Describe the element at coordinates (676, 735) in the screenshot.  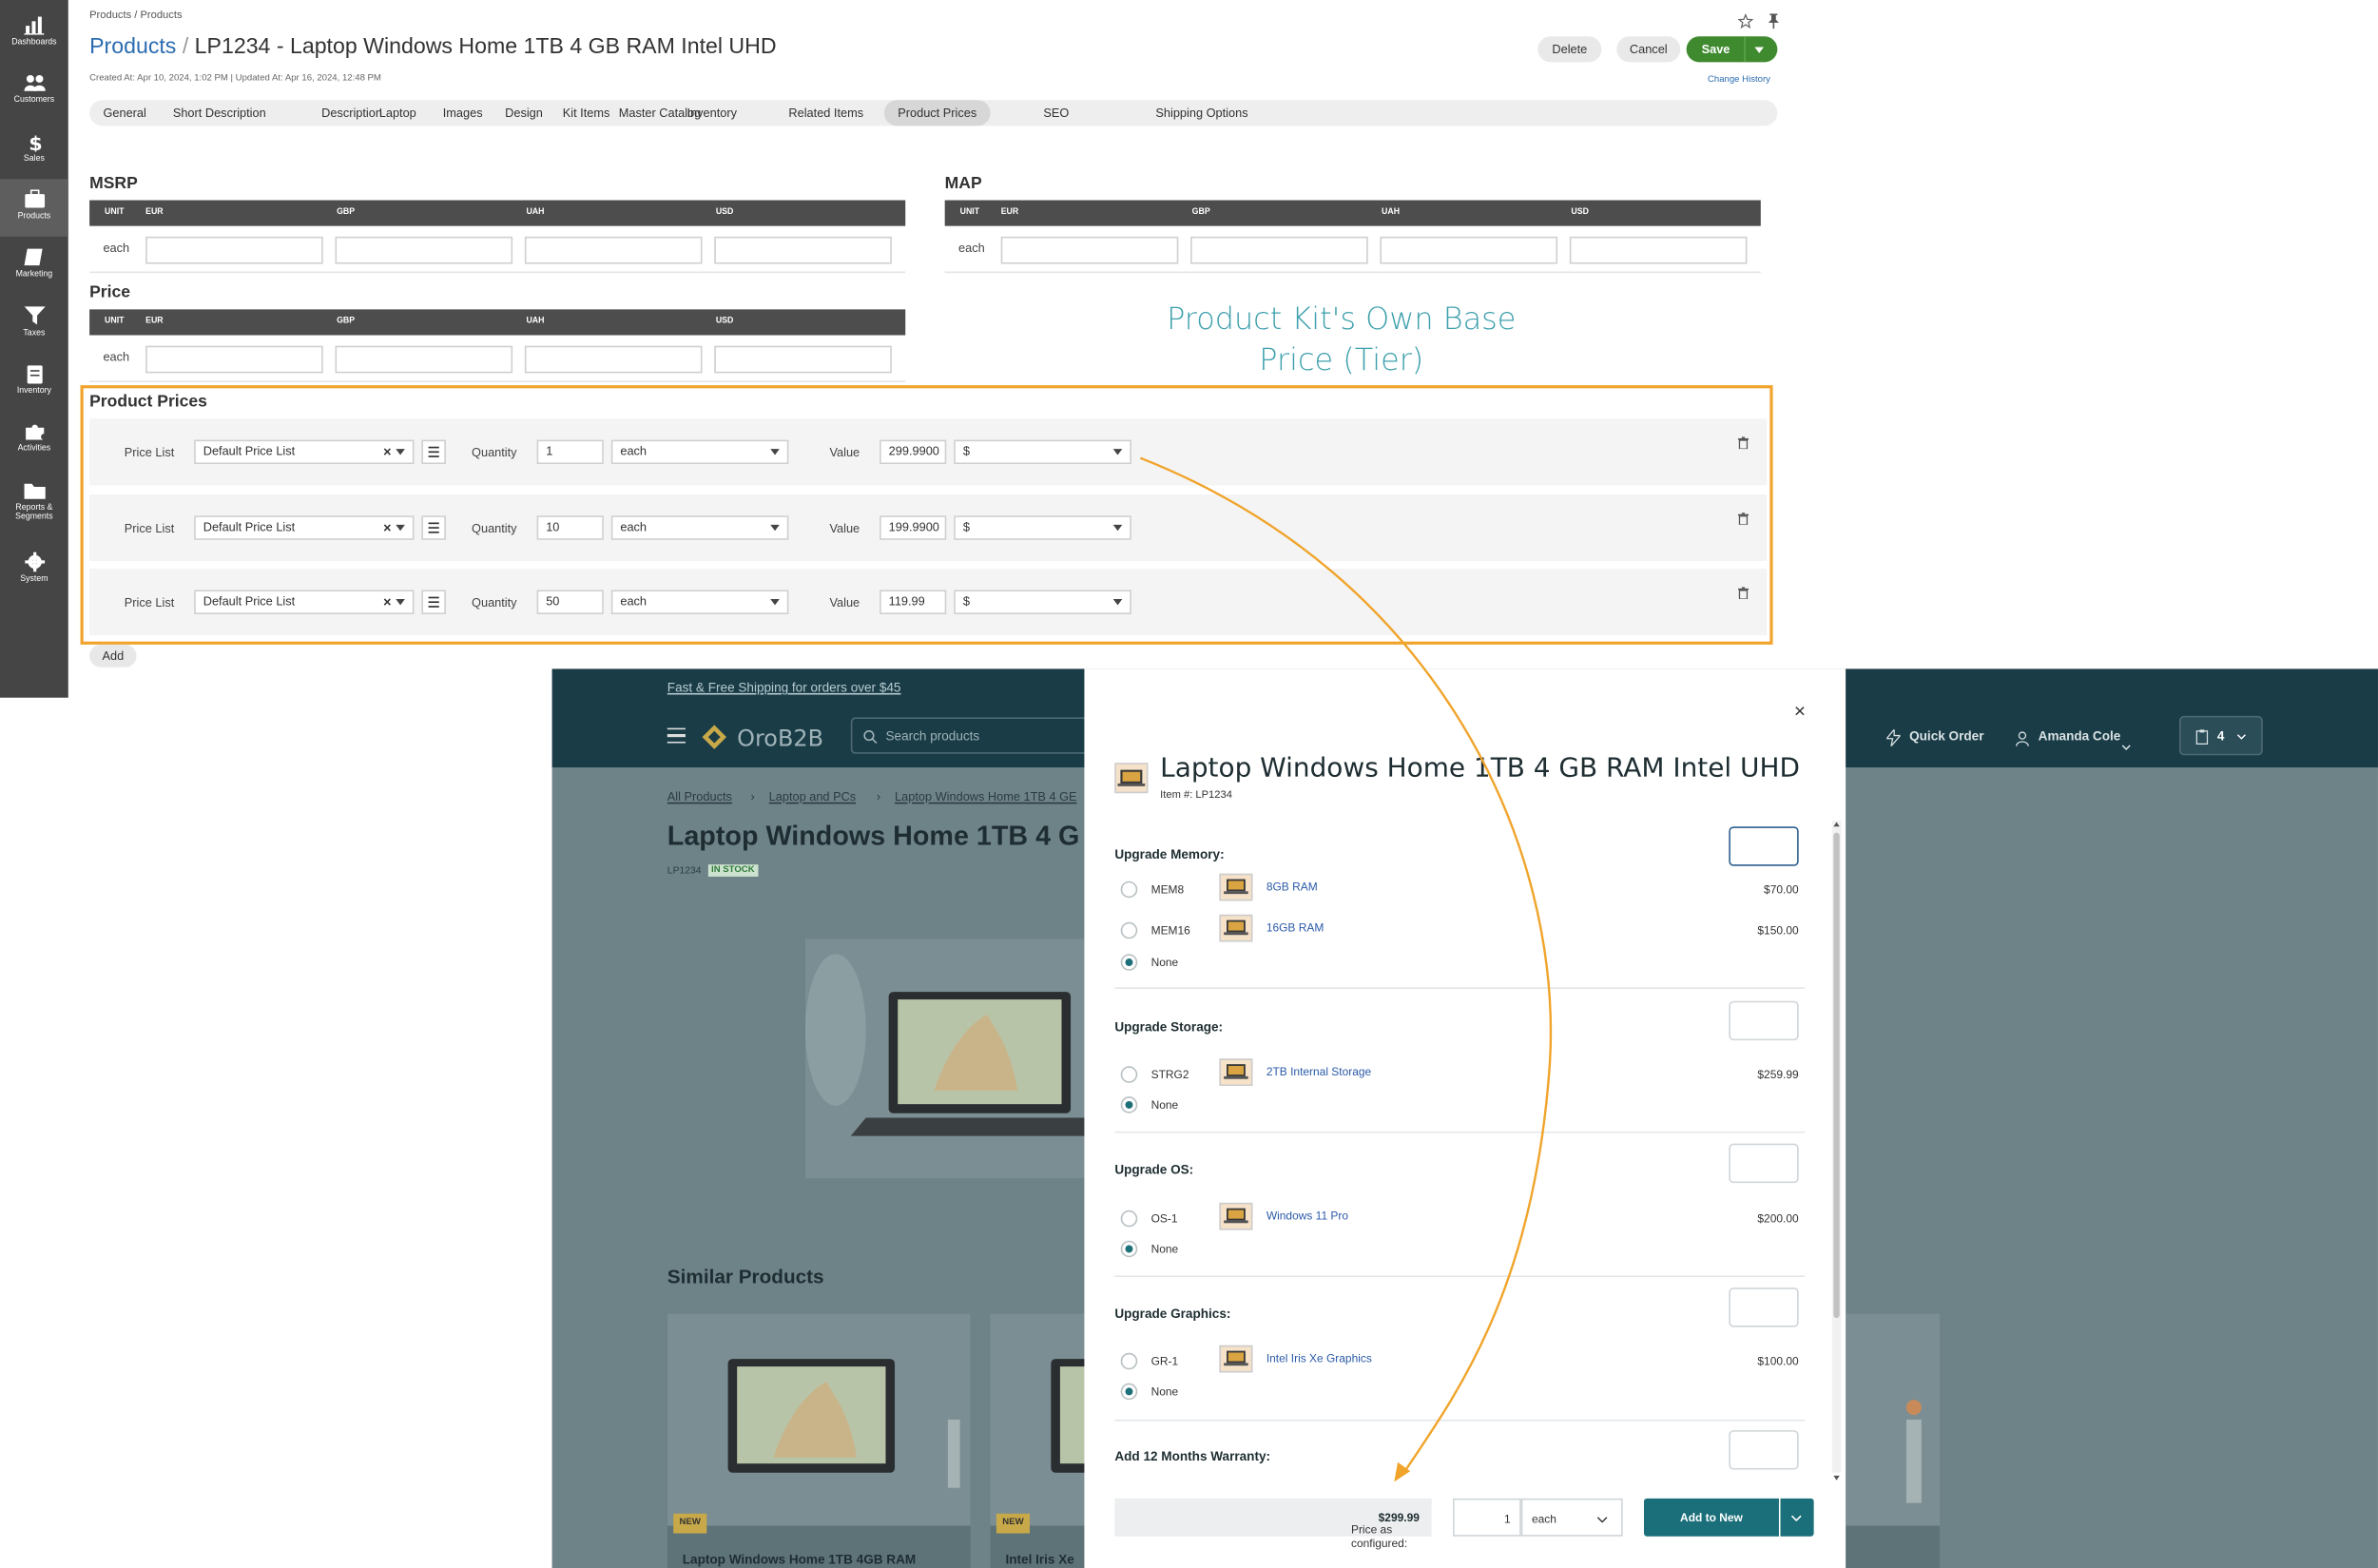
I see `hamburger-menu-icon` at that location.